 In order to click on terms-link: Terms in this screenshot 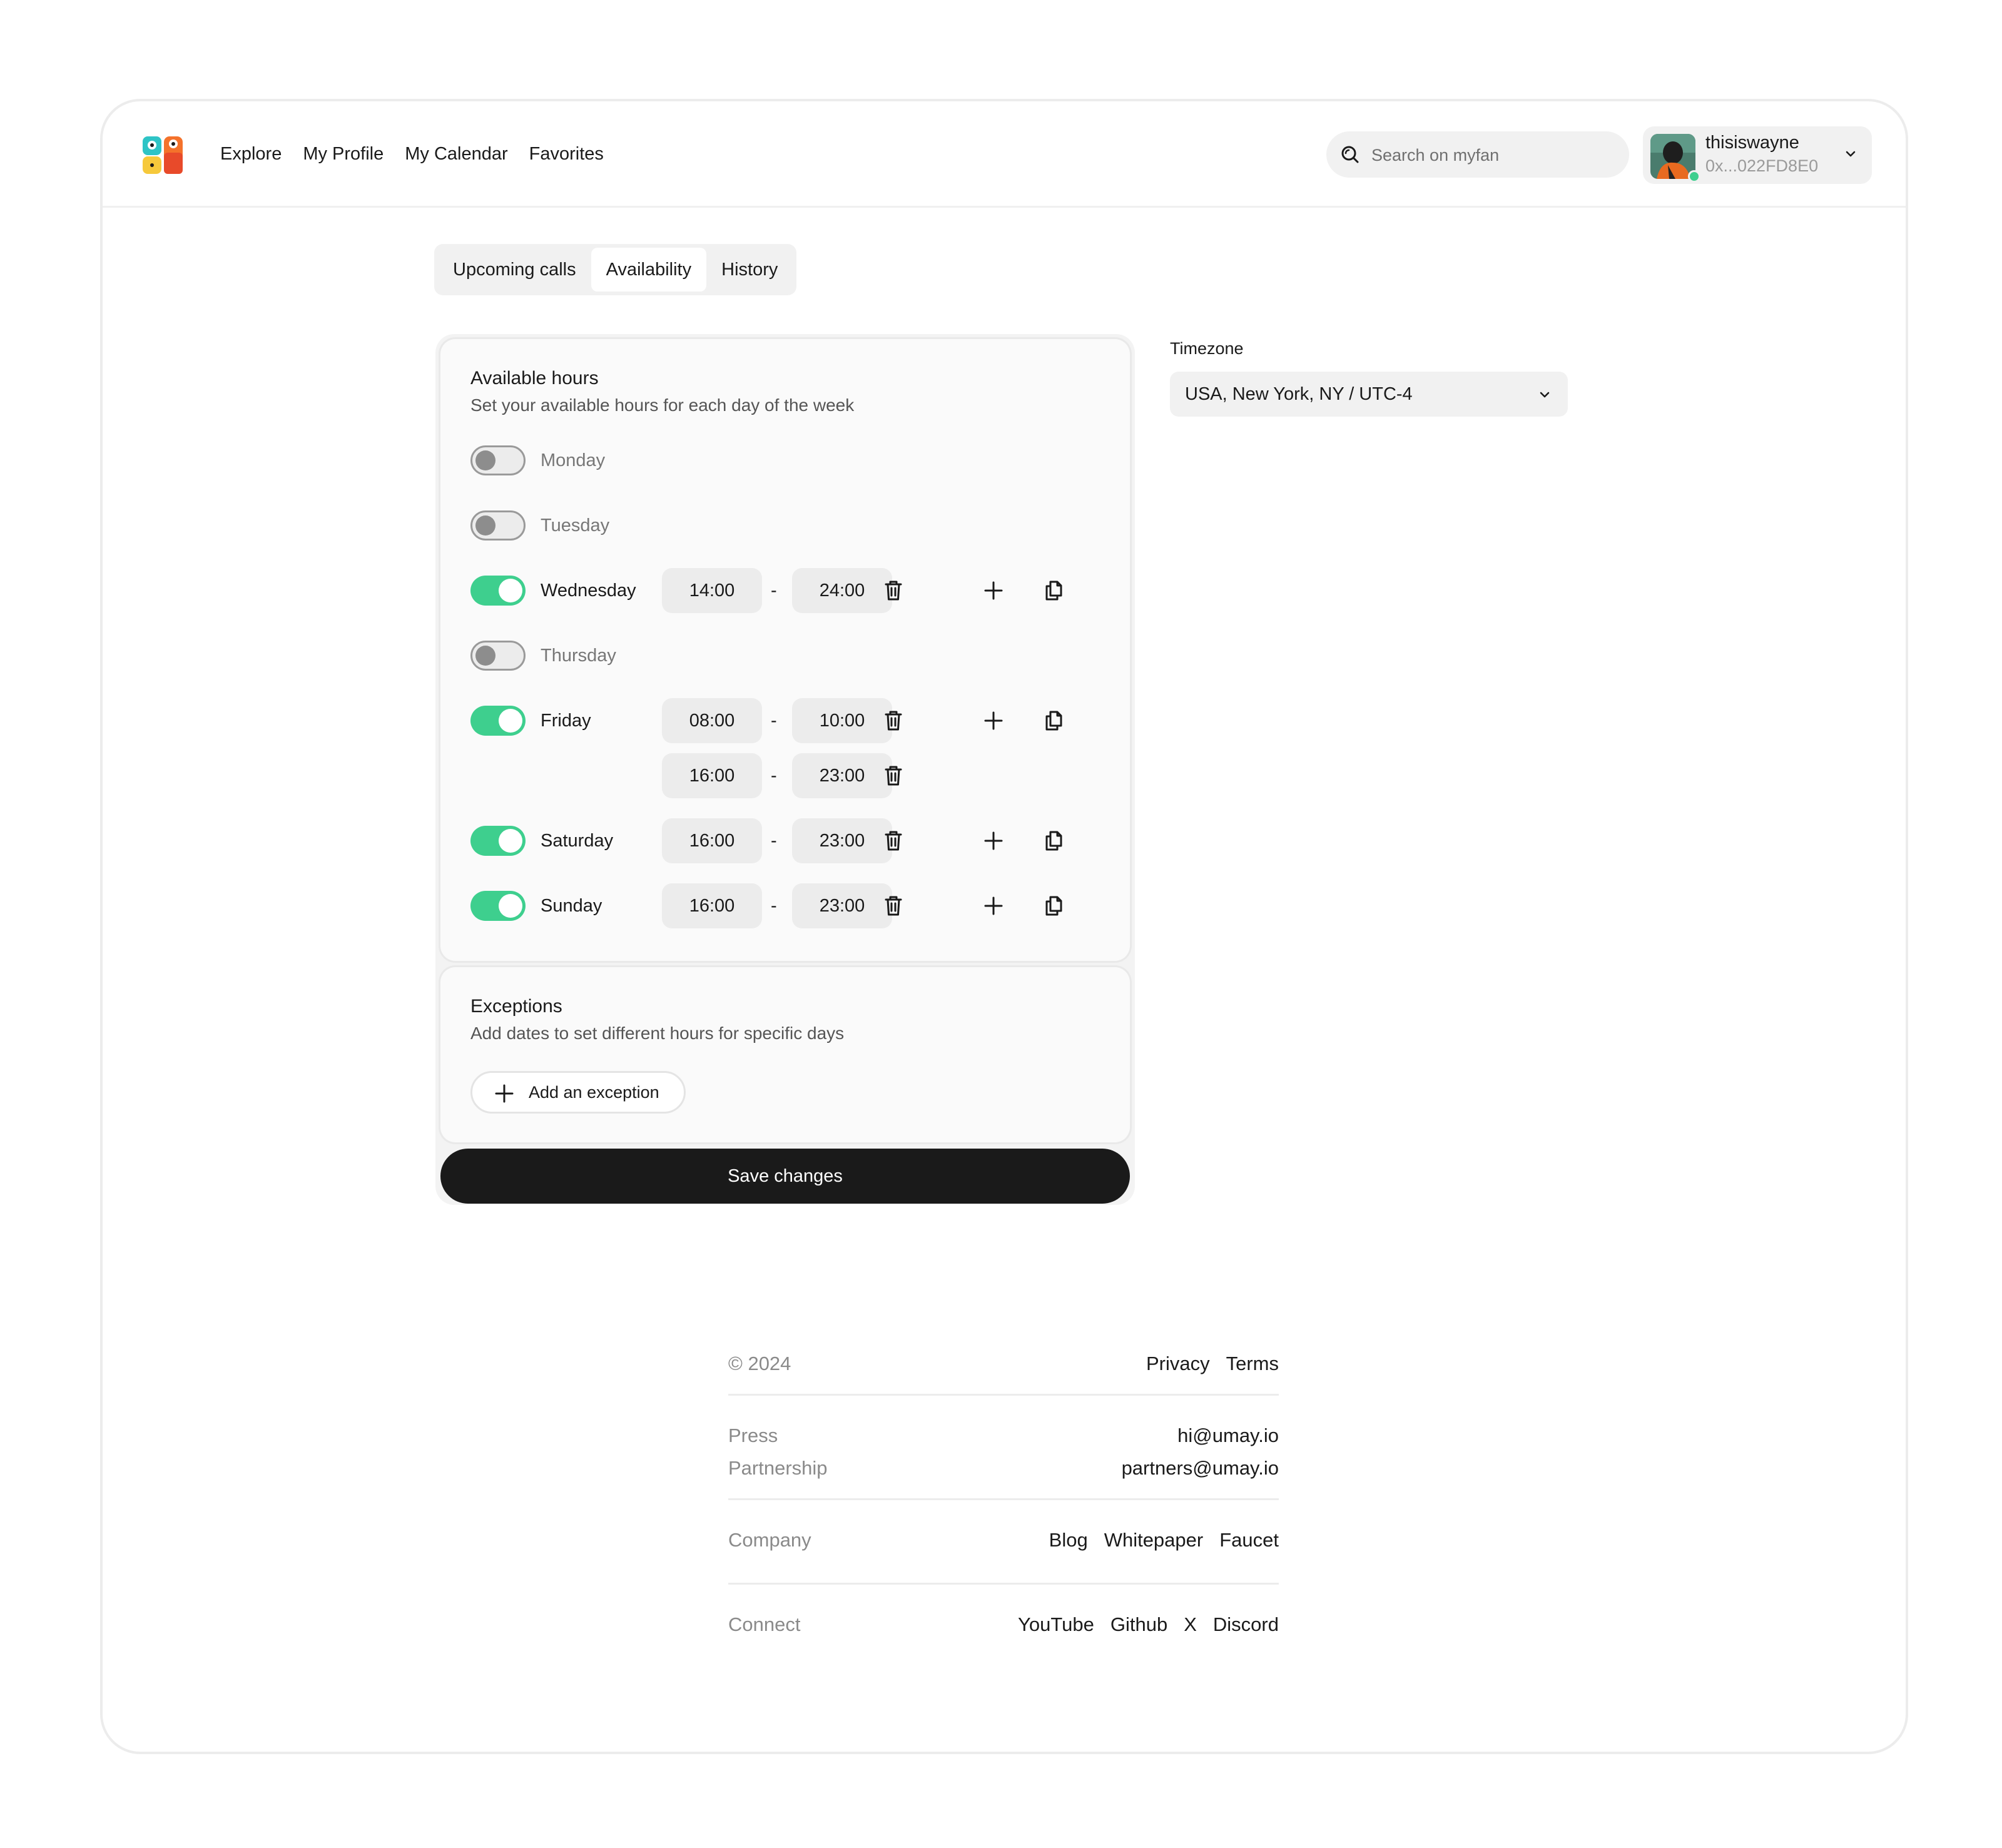, I will do `click(1252, 1364)`.